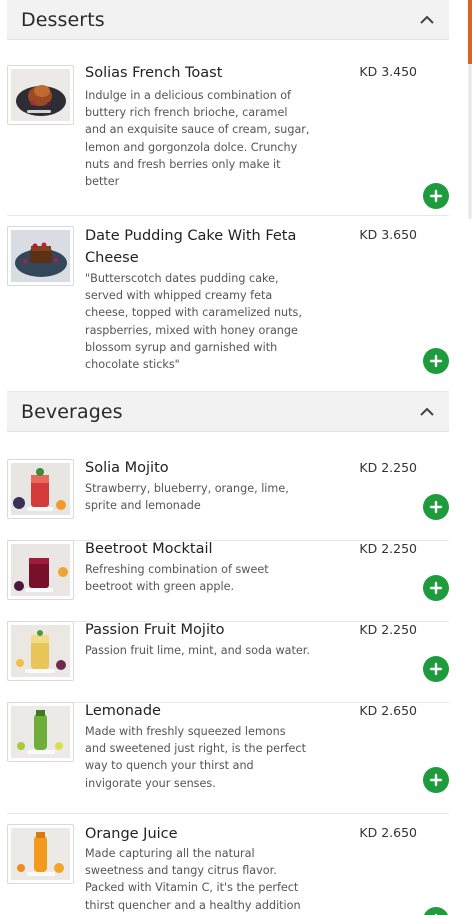 This screenshot has height=915, width=472. I want to click on item-name: Solia Mojito, so click(127, 468).